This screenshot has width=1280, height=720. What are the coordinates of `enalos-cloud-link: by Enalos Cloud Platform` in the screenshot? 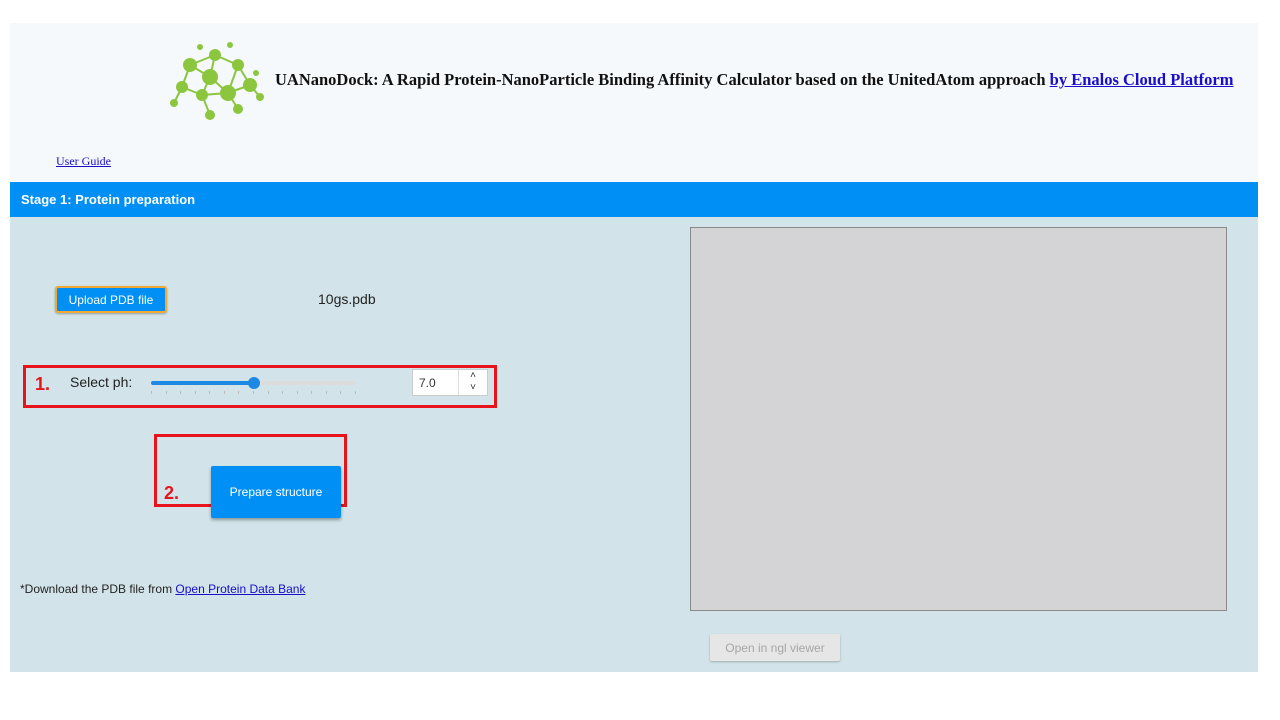 It's located at (1142, 79).